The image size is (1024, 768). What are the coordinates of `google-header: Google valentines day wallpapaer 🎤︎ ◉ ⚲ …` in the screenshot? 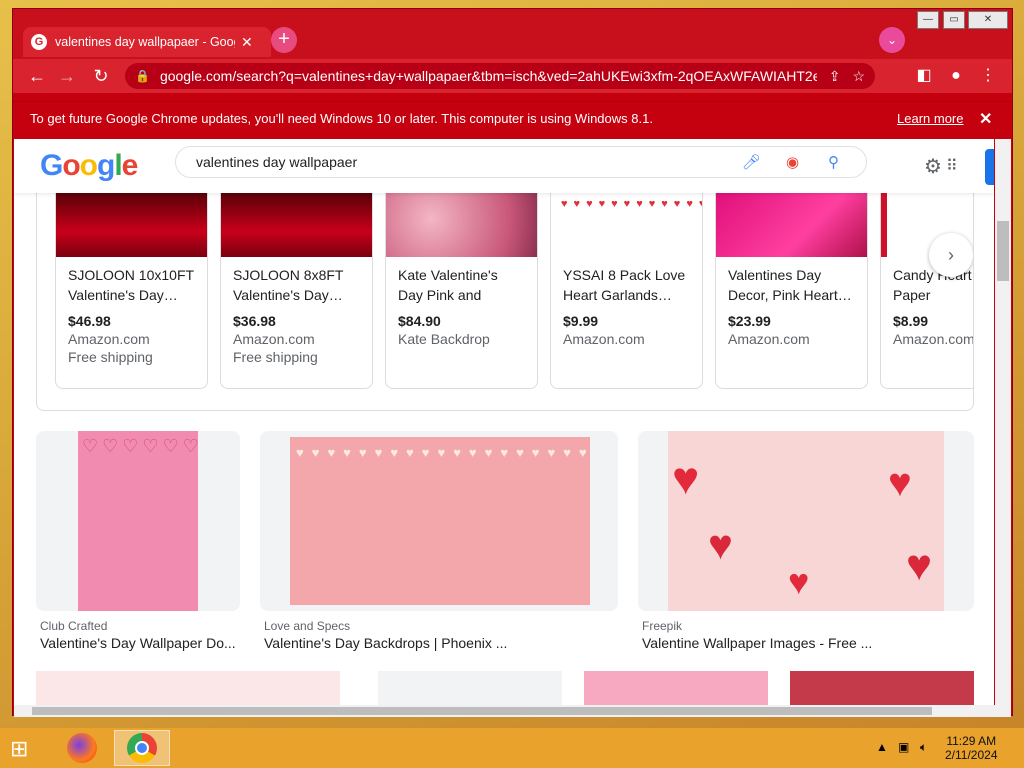 It's located at (504, 166).